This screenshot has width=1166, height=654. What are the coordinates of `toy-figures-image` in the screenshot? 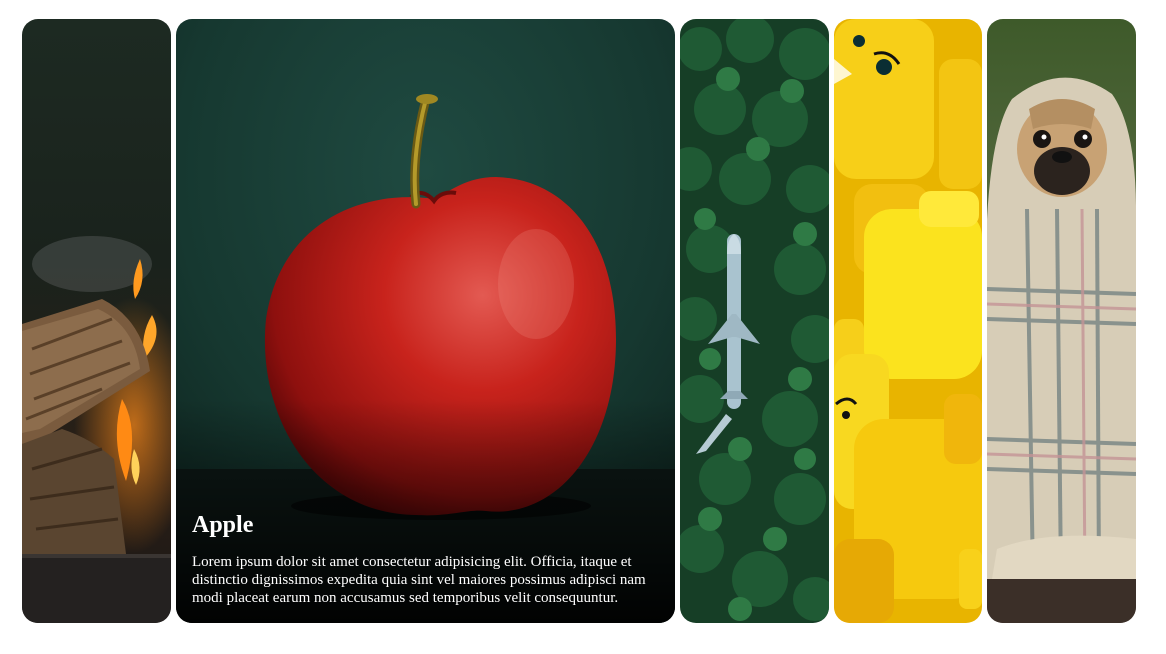 It's located at (908, 321).